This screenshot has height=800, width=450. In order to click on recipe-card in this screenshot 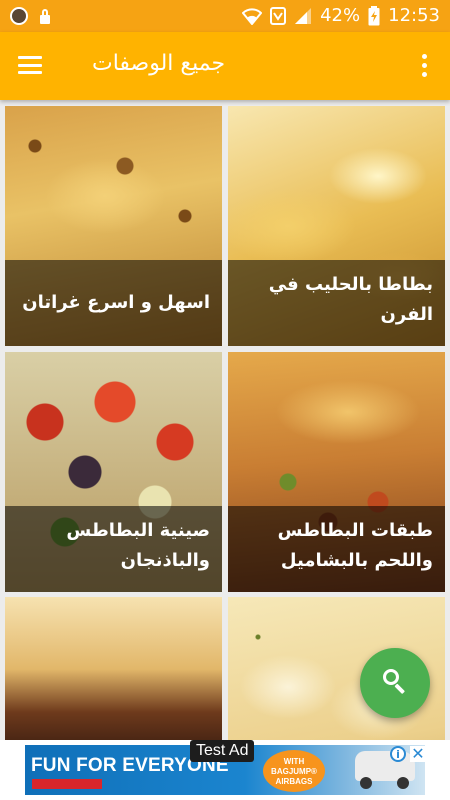, I will do `click(113, 668)`.